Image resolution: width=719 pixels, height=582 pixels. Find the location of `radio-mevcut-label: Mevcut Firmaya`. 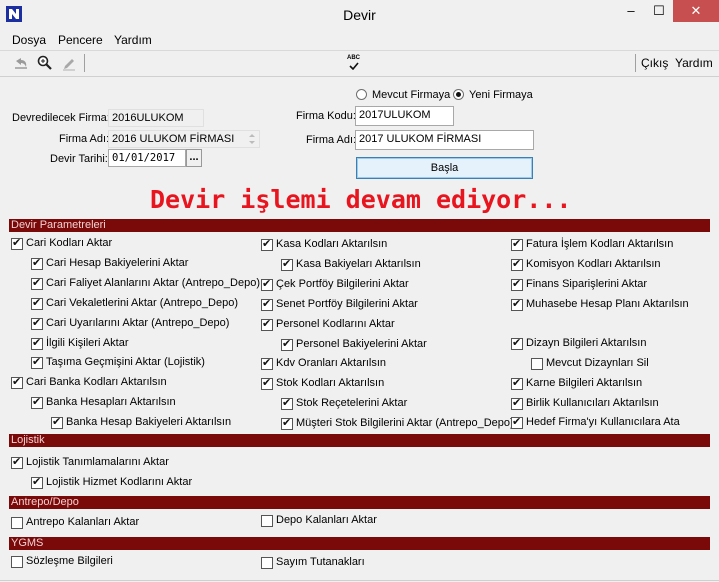

radio-mevcut-label: Mevcut Firmaya is located at coordinates (411, 95).